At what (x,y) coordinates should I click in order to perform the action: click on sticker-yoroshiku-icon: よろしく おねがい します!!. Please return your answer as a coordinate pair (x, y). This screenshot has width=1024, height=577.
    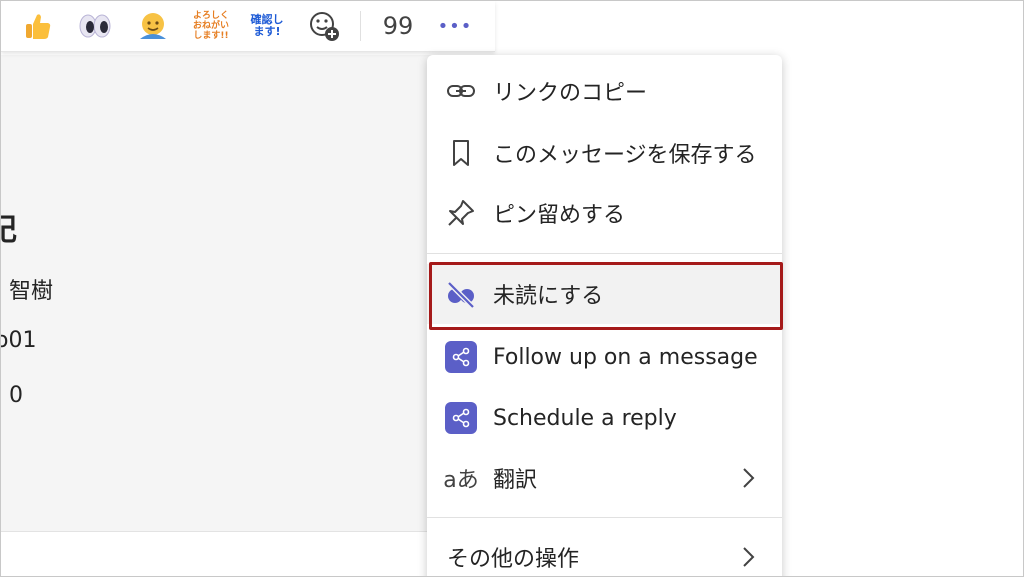
    Looking at the image, I should click on (211, 26).